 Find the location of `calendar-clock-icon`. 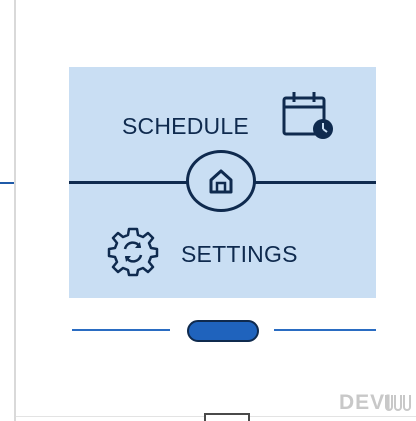

calendar-clock-icon is located at coordinates (310, 117).